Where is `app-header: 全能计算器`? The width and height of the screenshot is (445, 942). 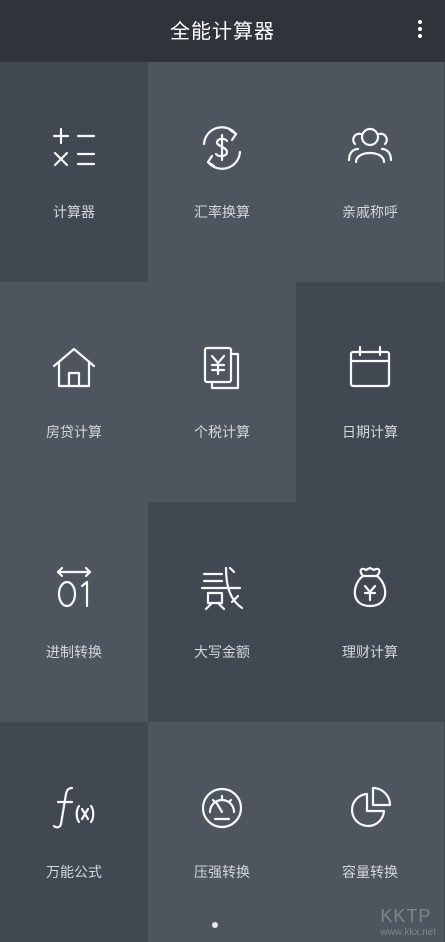
app-header: 全能计算器 is located at coordinates (222, 31).